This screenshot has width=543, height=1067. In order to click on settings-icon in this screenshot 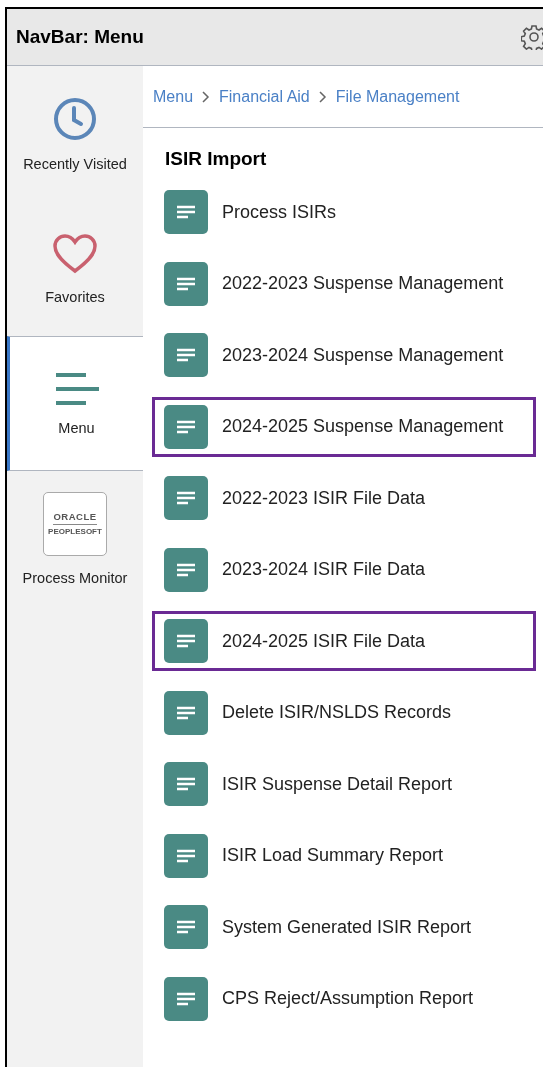, I will do `click(532, 37)`.